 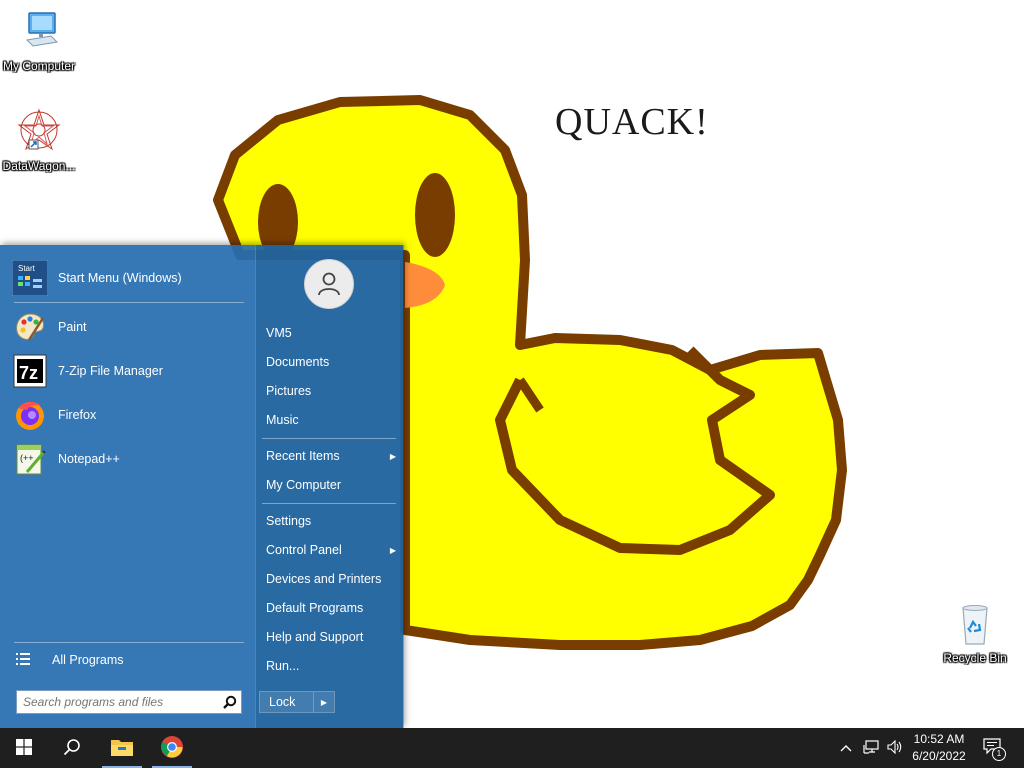 I want to click on notification-count-badge: 1, so click(x=999, y=754).